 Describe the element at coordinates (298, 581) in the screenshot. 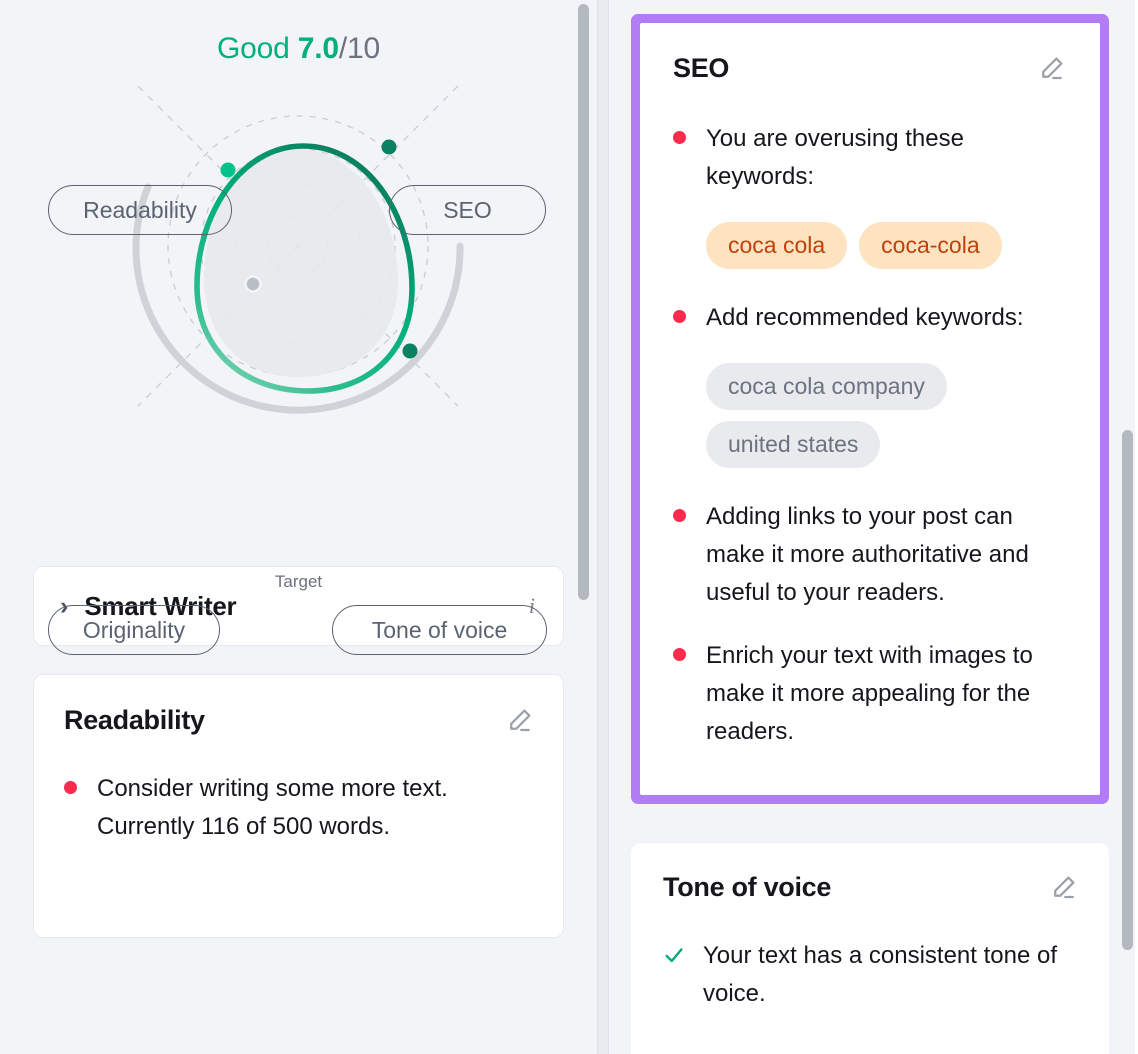

I see `radar-target-label: Target` at that location.